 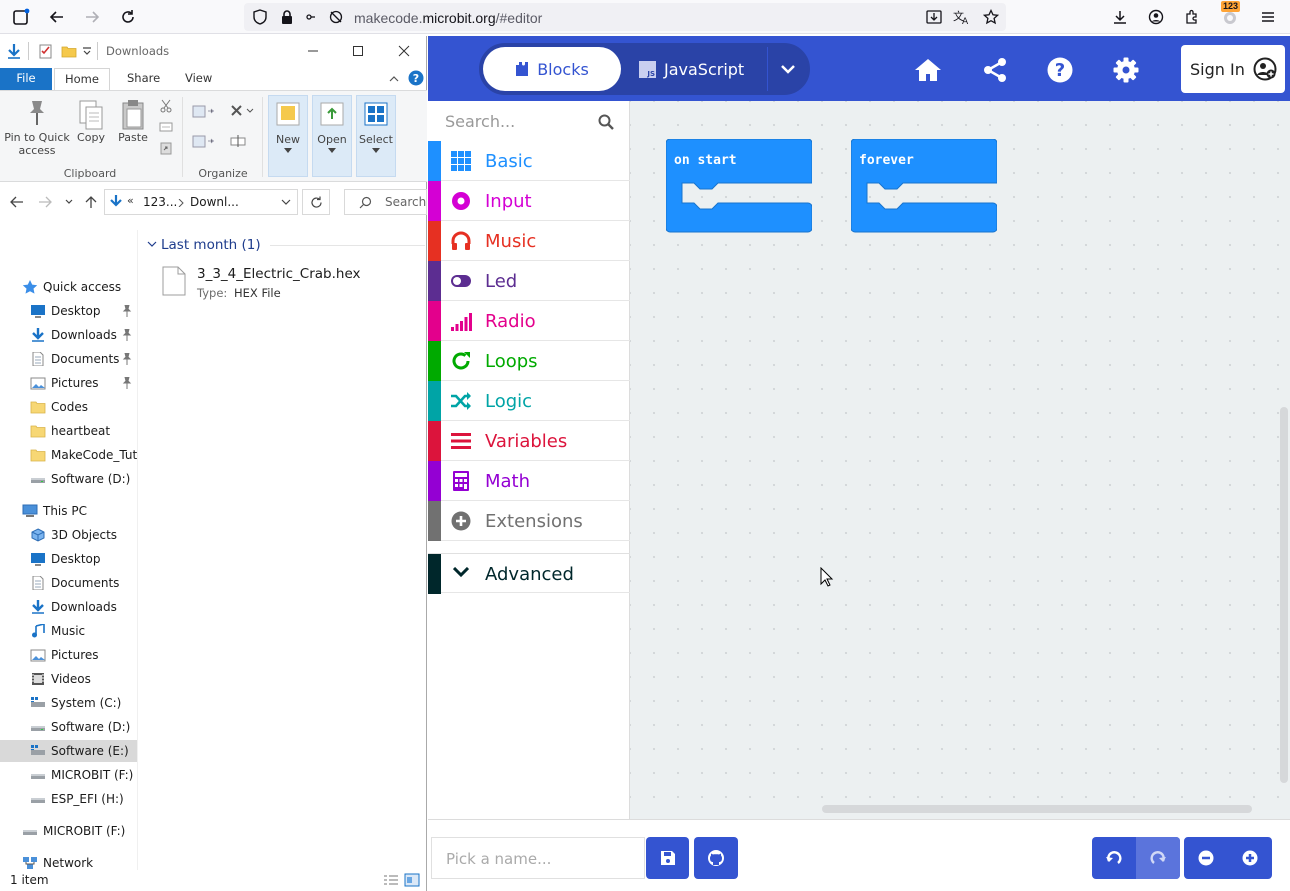 What do you see at coordinates (68, 287) in the screenshot?
I see `nav-quick-access: Quick access` at bounding box center [68, 287].